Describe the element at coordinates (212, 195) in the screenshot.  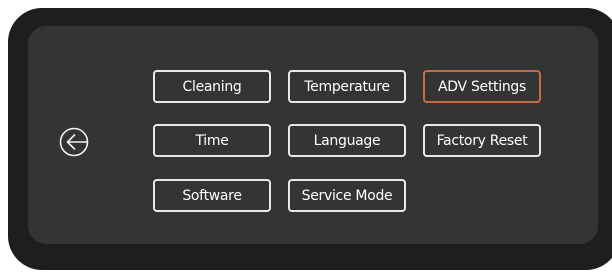
I see `software-button: Software` at that location.